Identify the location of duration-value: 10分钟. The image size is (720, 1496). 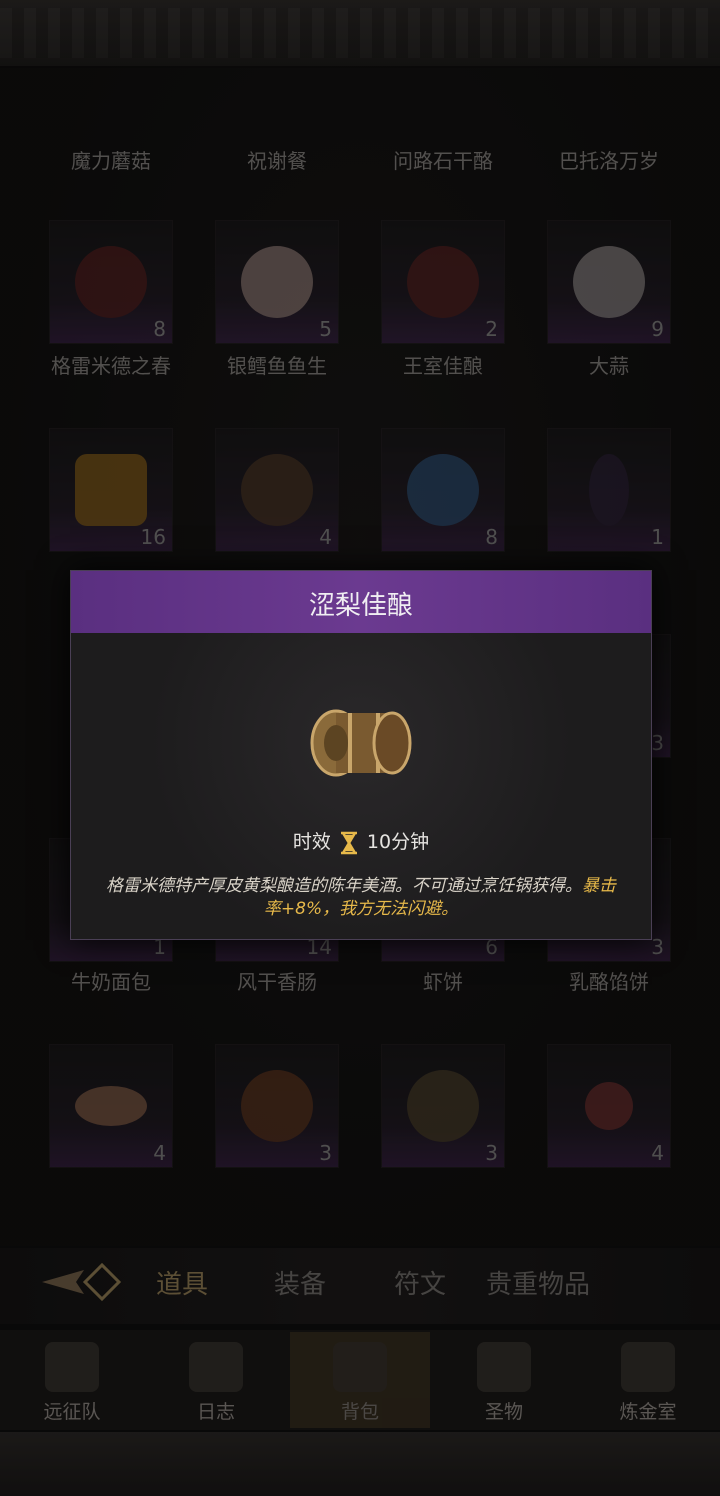
(398, 842).